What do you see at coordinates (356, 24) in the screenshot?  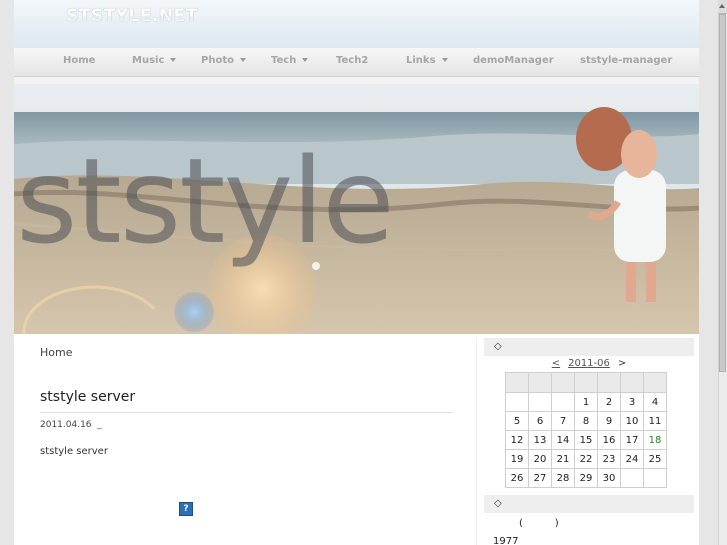 I see `site-header: STSTYLE.NET STSTYLE.NET` at bounding box center [356, 24].